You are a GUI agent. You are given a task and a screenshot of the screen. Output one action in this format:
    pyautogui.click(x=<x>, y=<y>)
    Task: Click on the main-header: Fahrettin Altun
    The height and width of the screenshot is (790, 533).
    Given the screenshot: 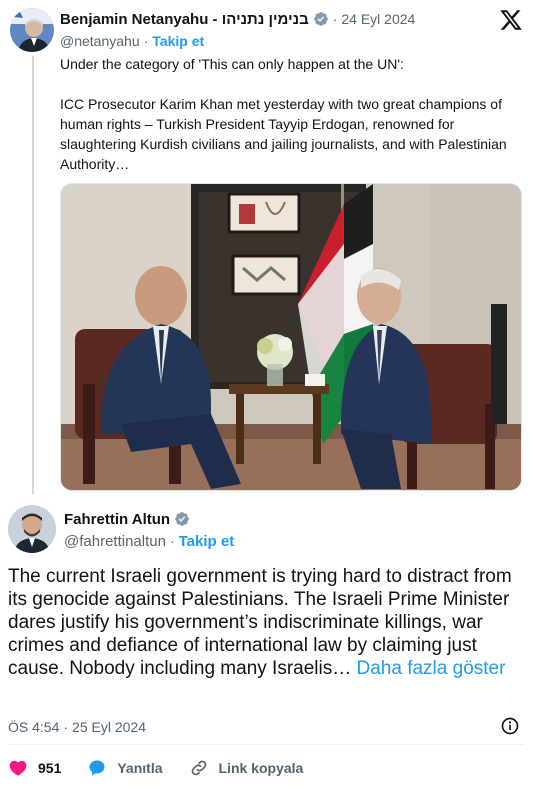 What is the action you would take?
    pyautogui.click(x=127, y=519)
    